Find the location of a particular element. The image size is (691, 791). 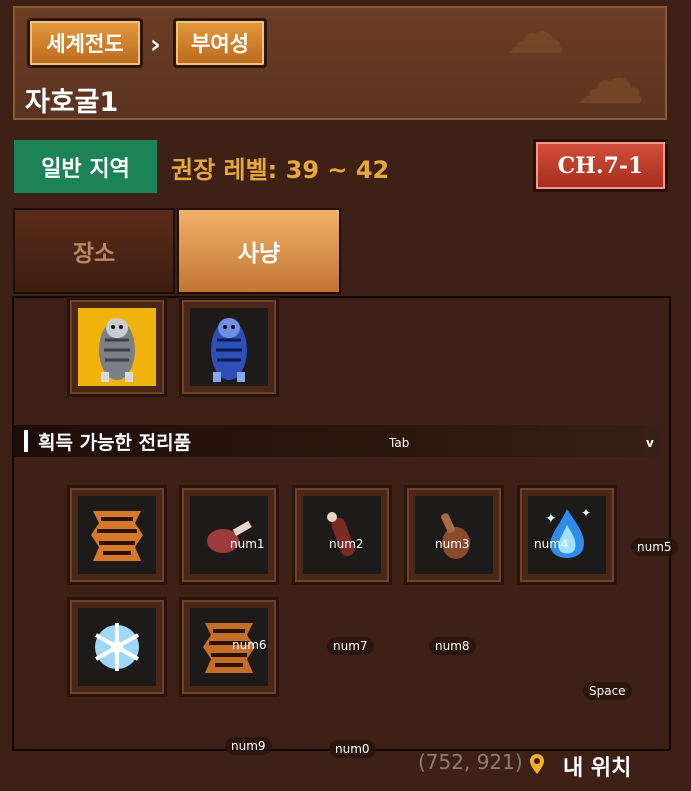

loot-slot-tiger-pelt is located at coordinates (117, 535).